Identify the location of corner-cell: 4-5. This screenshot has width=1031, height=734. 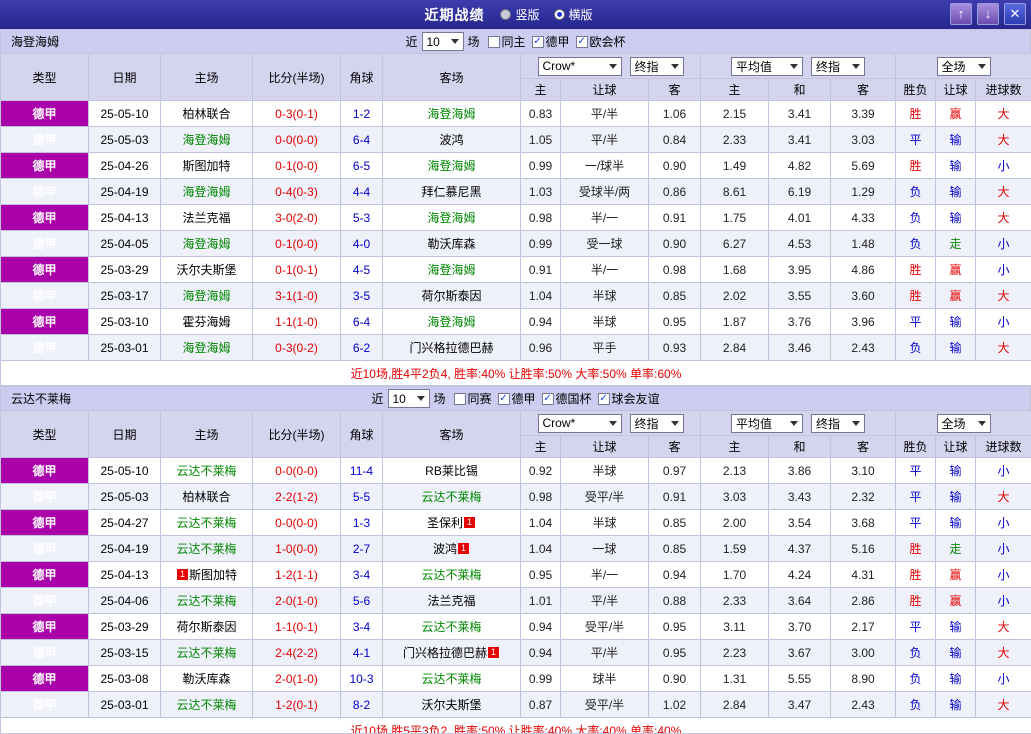
(361, 269).